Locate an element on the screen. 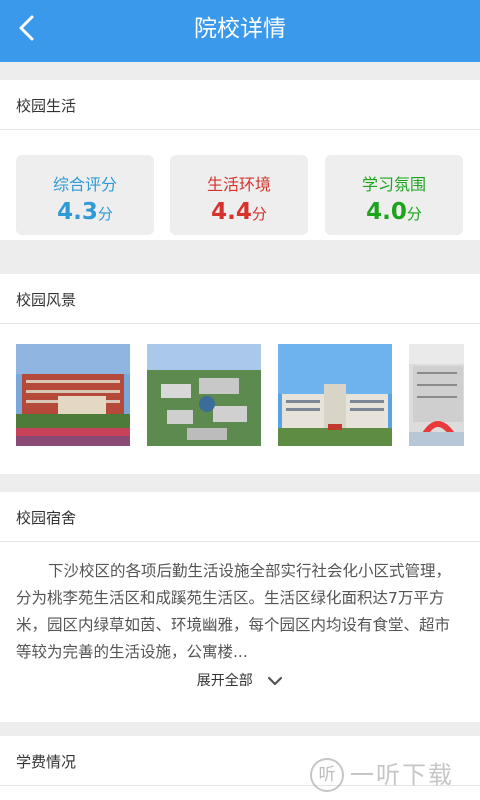 The image size is (480, 800). page-title: 院校详情 is located at coordinates (240, 29).